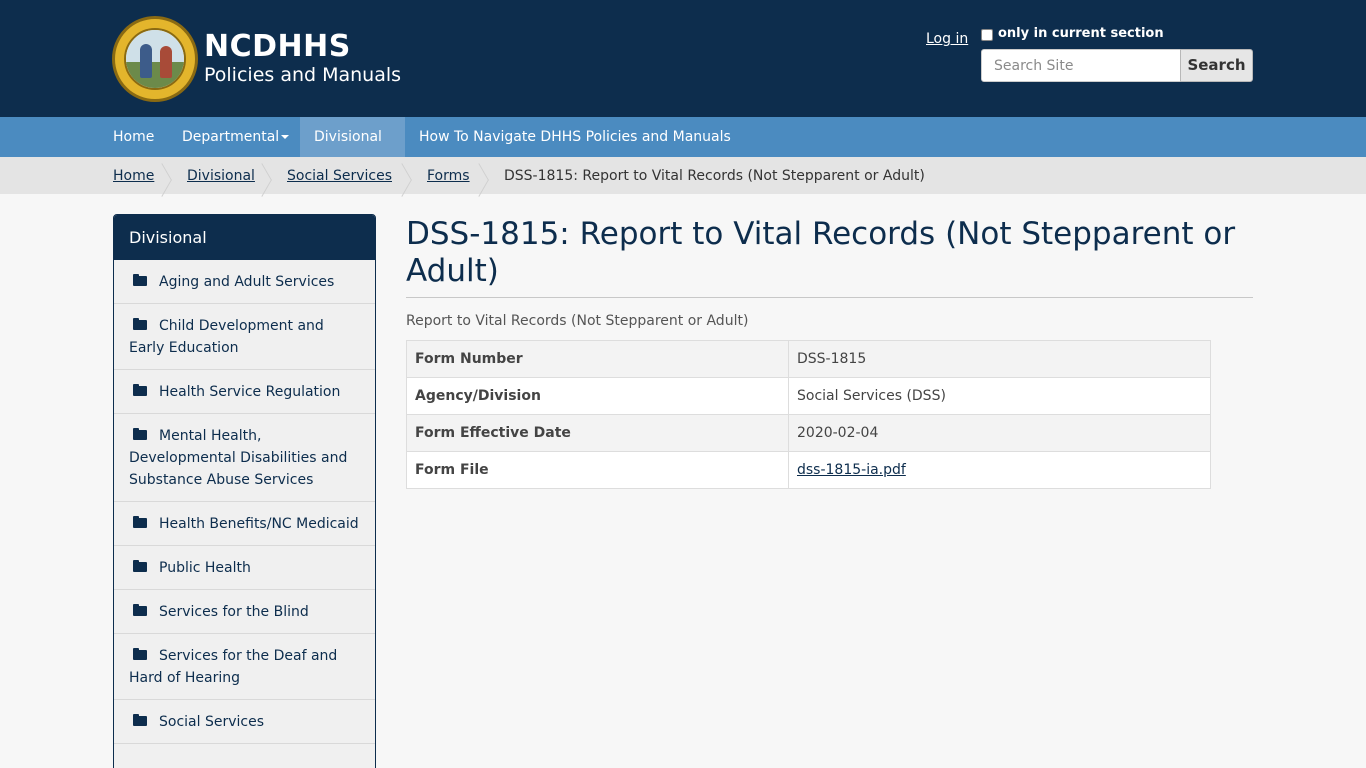  What do you see at coordinates (999, 396) in the screenshot?
I see `table-cell-value: Social Services (DSS)` at bounding box center [999, 396].